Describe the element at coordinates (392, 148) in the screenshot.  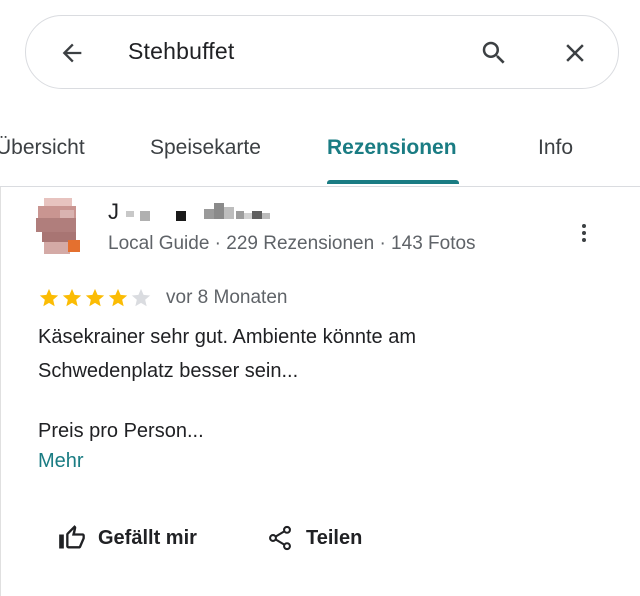
I see `tab-reviews: Rezensionen` at that location.